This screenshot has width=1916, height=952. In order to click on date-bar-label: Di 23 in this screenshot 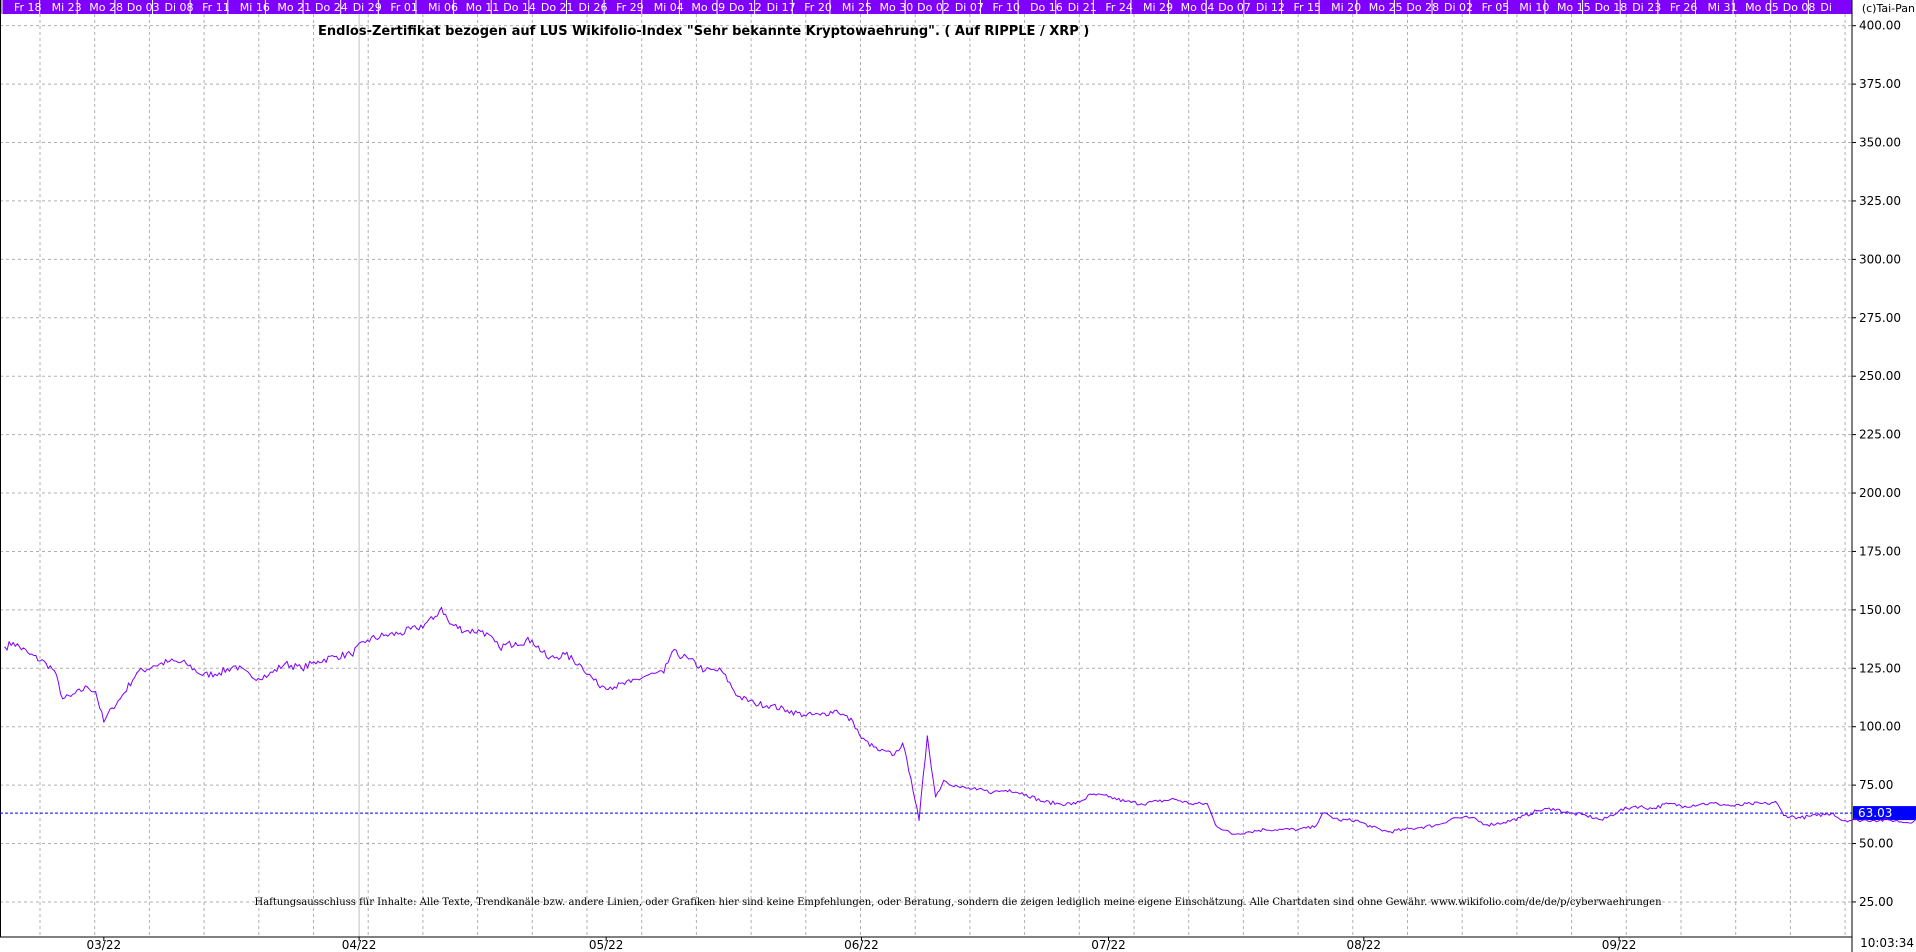, I will do `click(1646, 7)`.